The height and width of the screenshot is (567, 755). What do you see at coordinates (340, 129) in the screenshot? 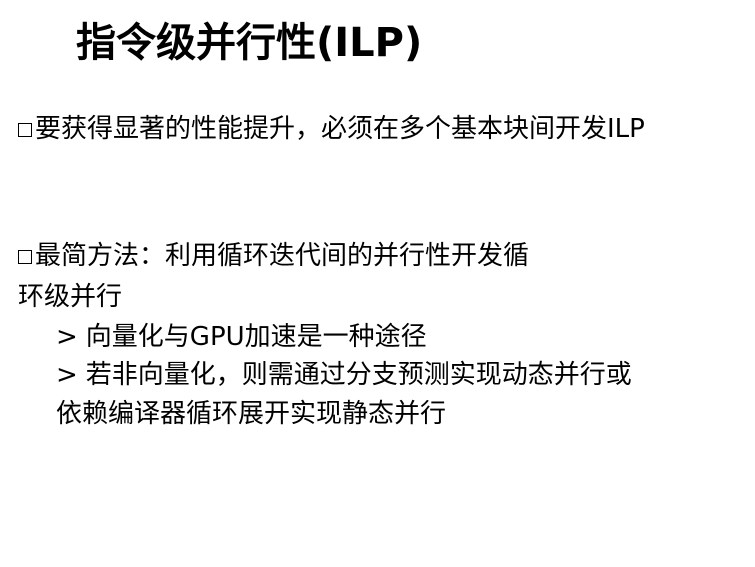
I see `bullet-1-text: 要获得显著的性能提升，必须在多个基本块间开发ILP` at bounding box center [340, 129].